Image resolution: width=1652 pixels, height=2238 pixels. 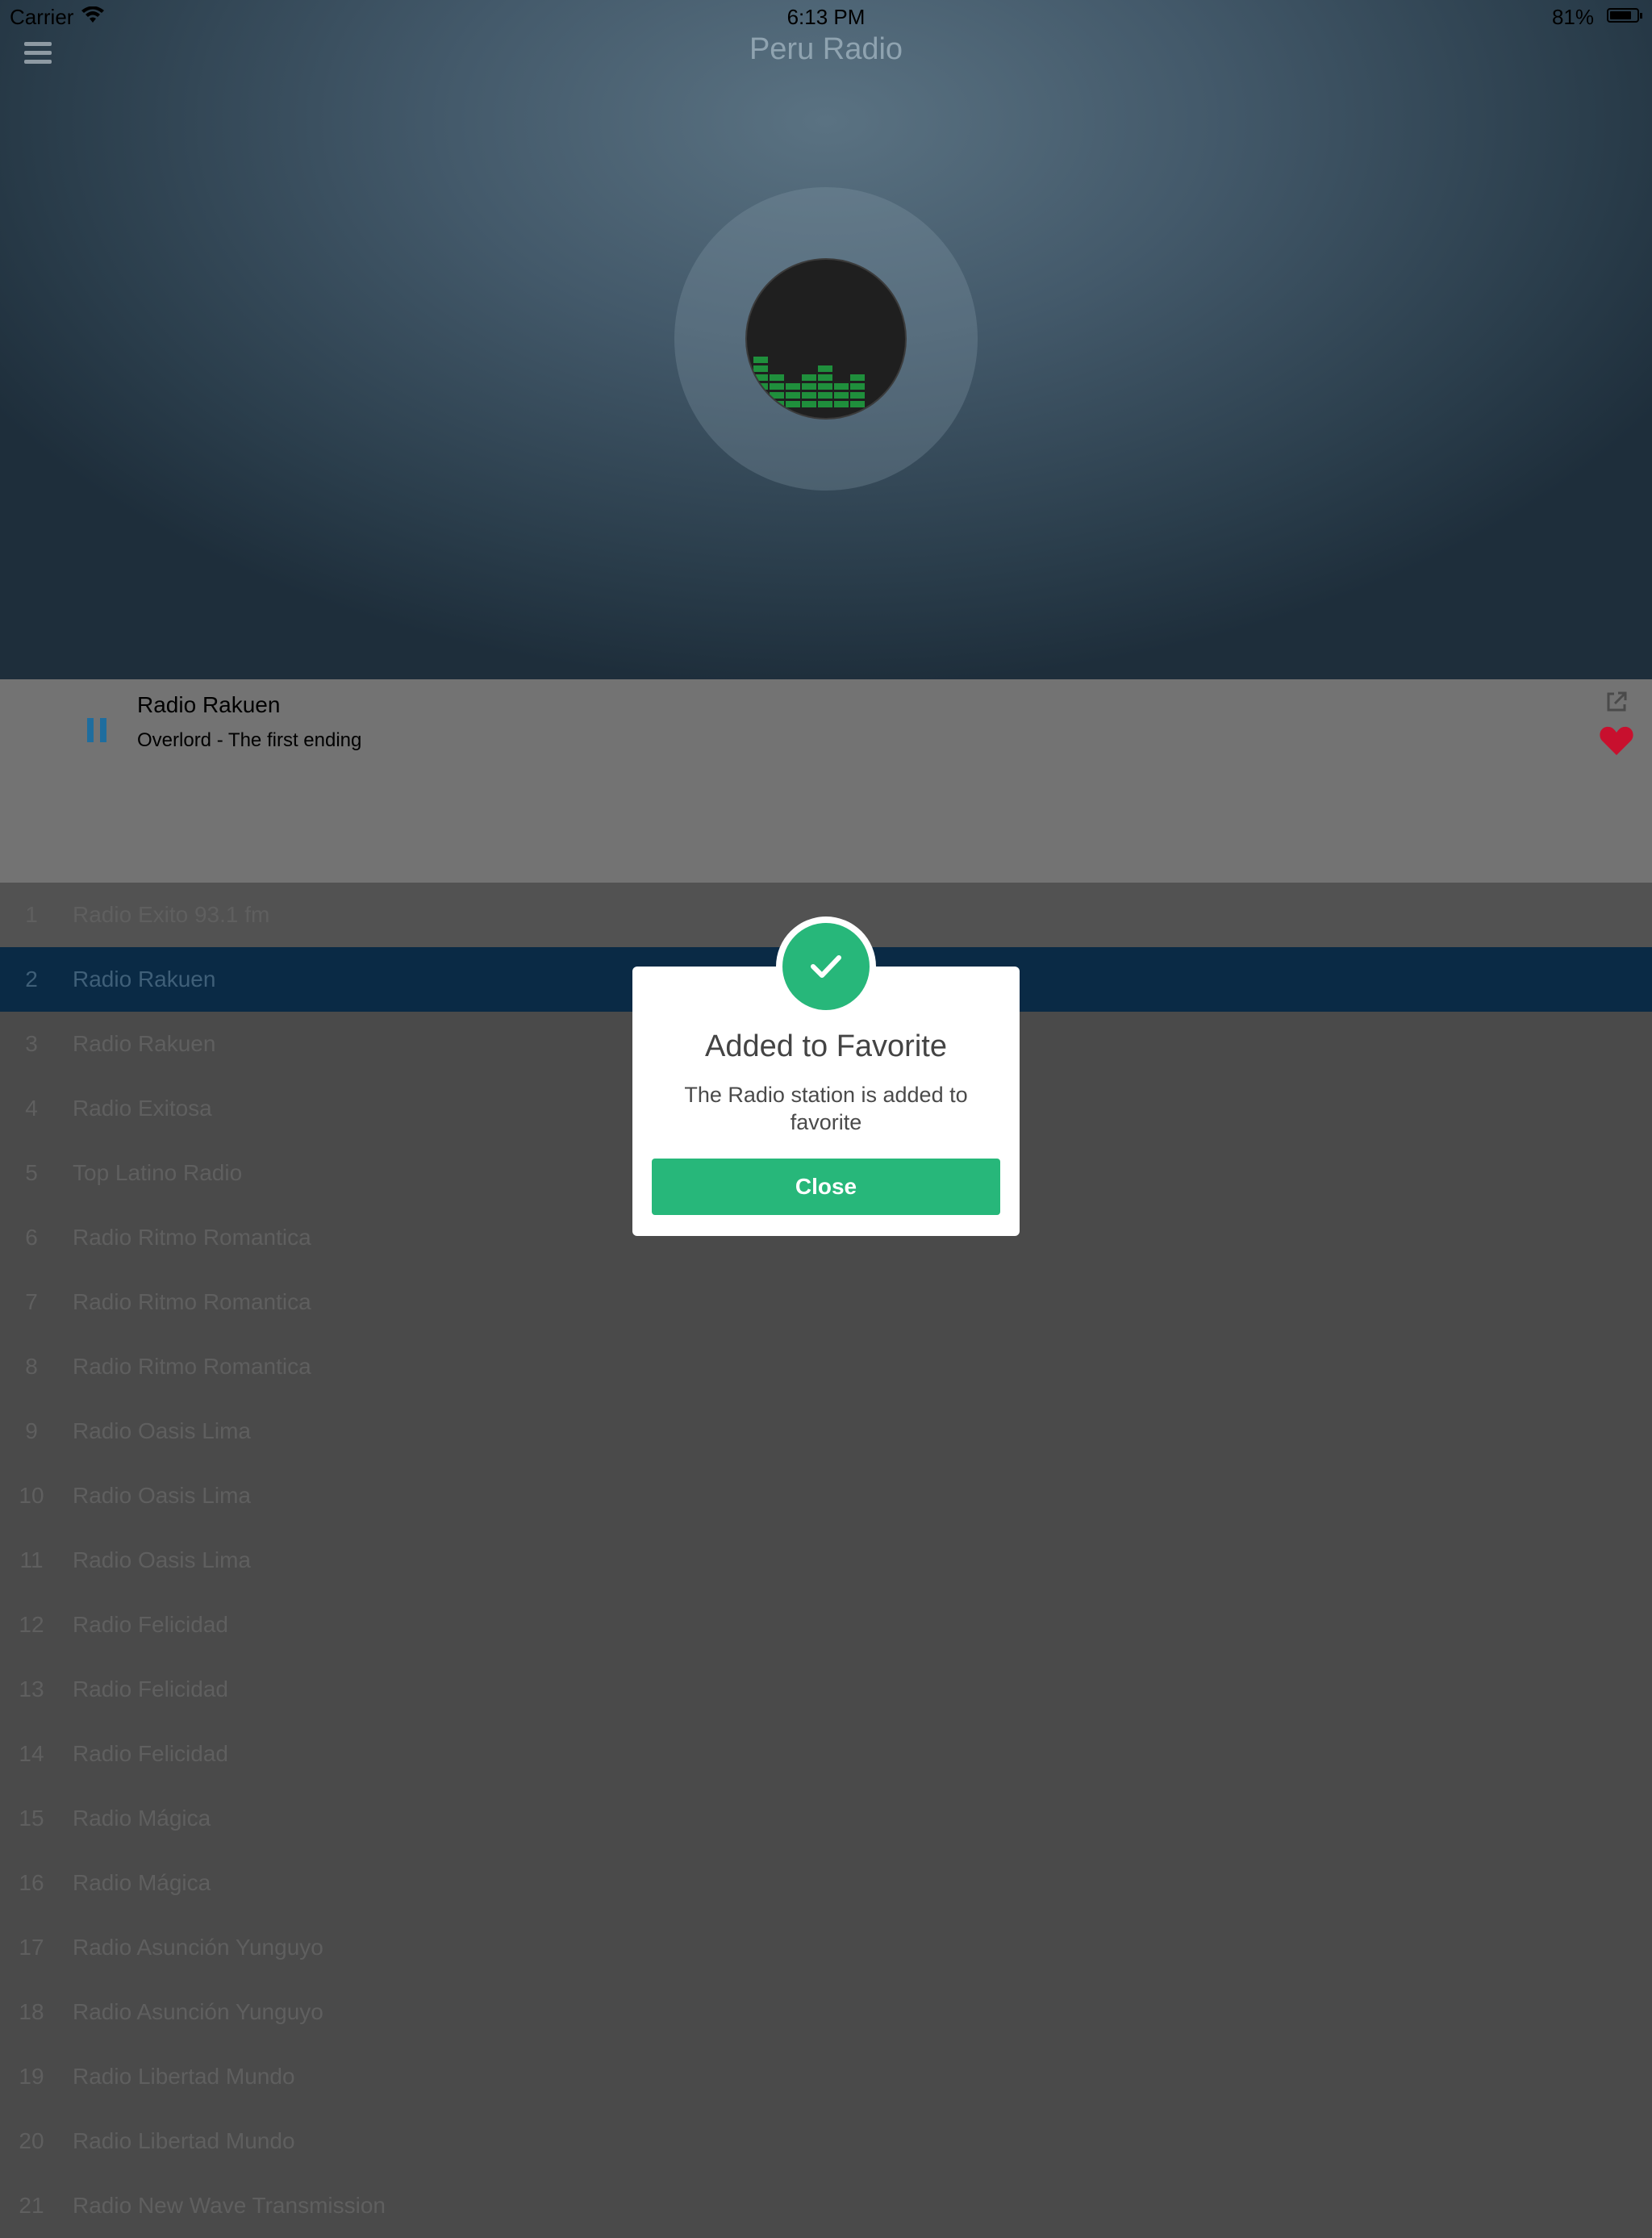 What do you see at coordinates (32, 2077) in the screenshot?
I see `station-number: 19` at bounding box center [32, 2077].